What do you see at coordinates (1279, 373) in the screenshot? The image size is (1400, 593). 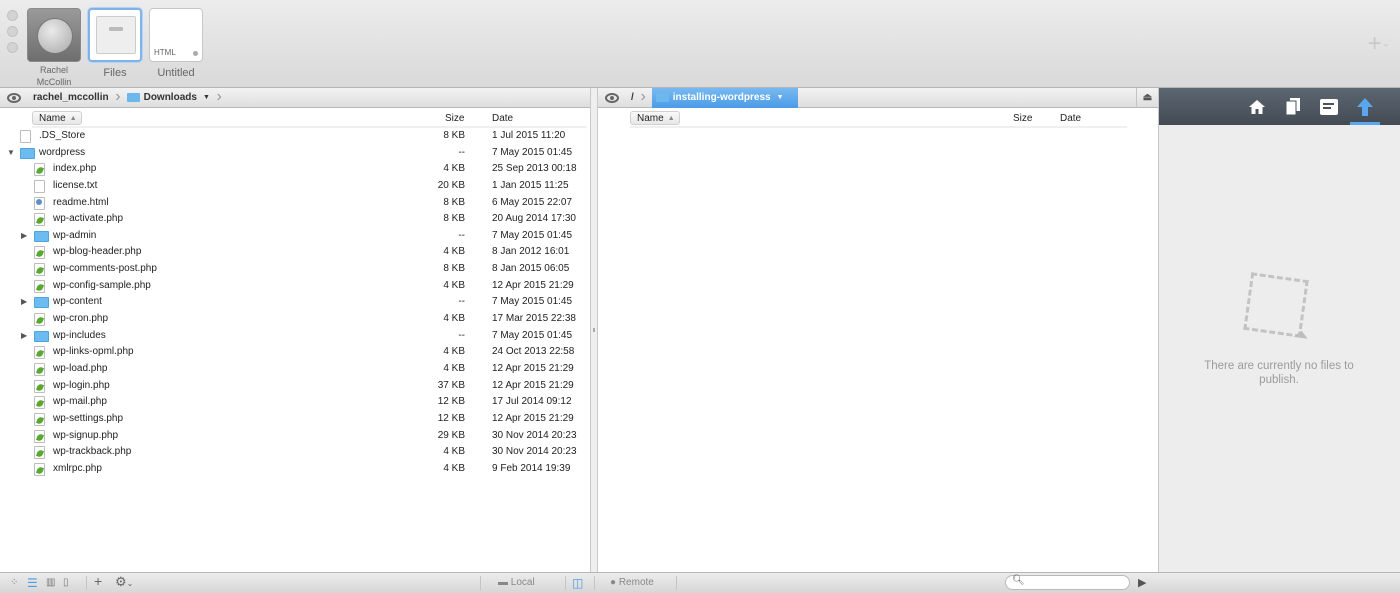 I see `no-files-message: There are currently no files to publish.` at bounding box center [1279, 373].